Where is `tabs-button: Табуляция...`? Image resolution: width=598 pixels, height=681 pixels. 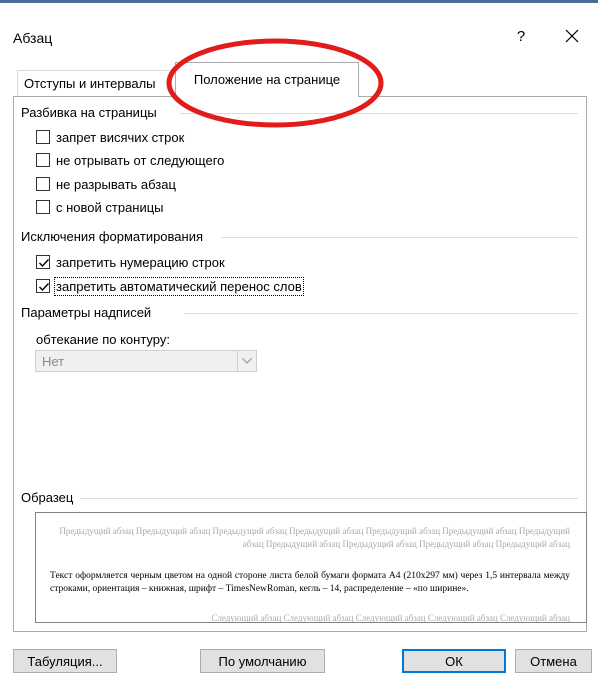
tabs-button: Табуляция... is located at coordinates (65, 661).